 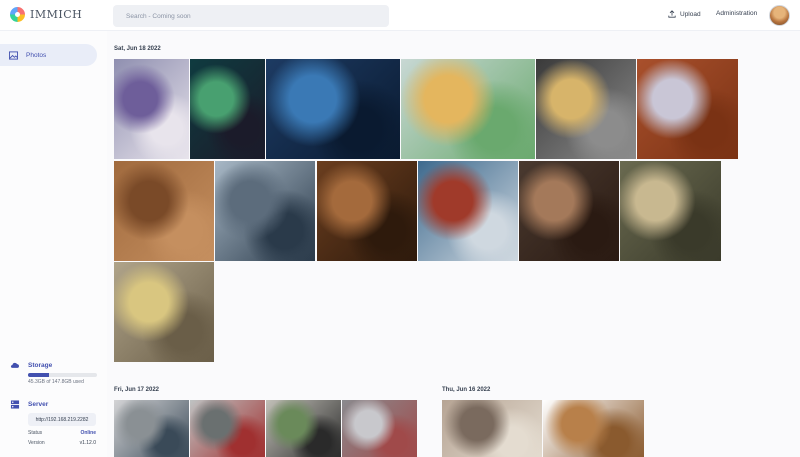 What do you see at coordinates (492, 428) in the screenshot?
I see `mirror-selfie-photo` at bounding box center [492, 428].